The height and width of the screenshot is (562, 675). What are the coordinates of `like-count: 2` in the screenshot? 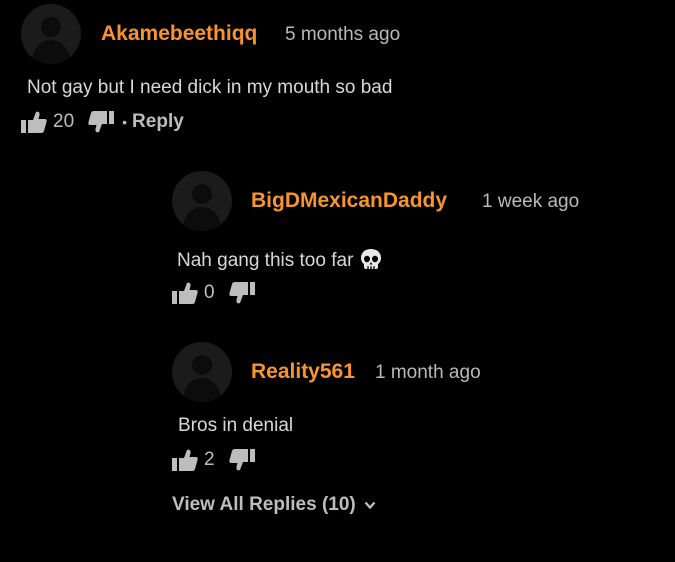 It's located at (209, 459).